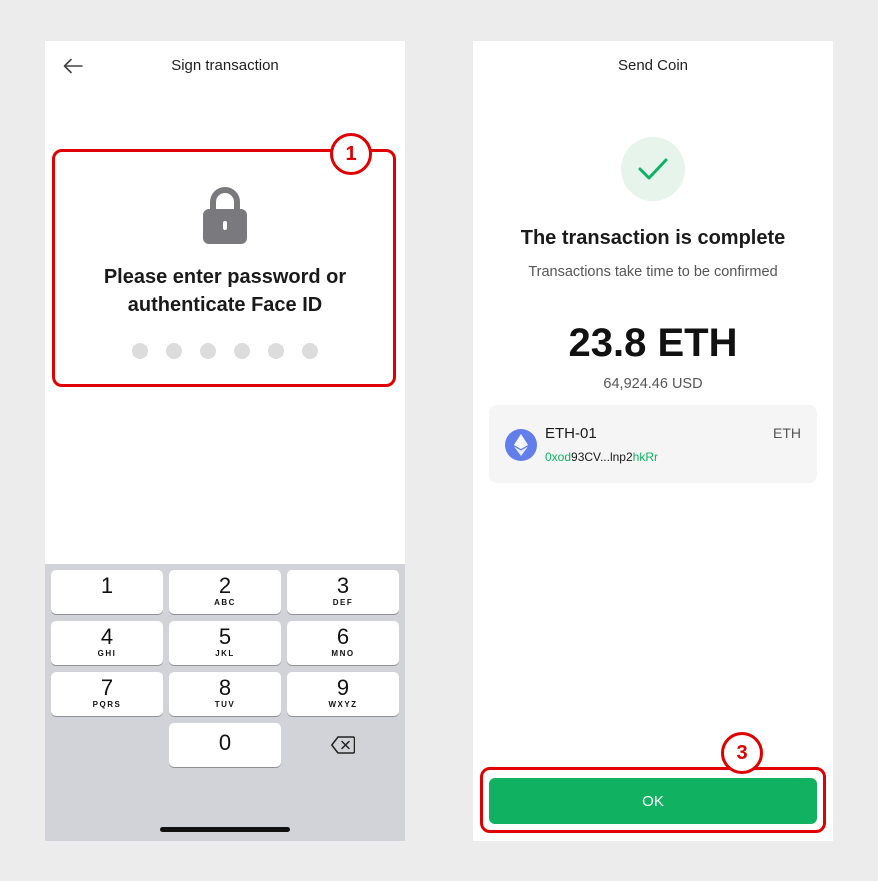  What do you see at coordinates (225, 687) in the screenshot?
I see `key-number: 8` at bounding box center [225, 687].